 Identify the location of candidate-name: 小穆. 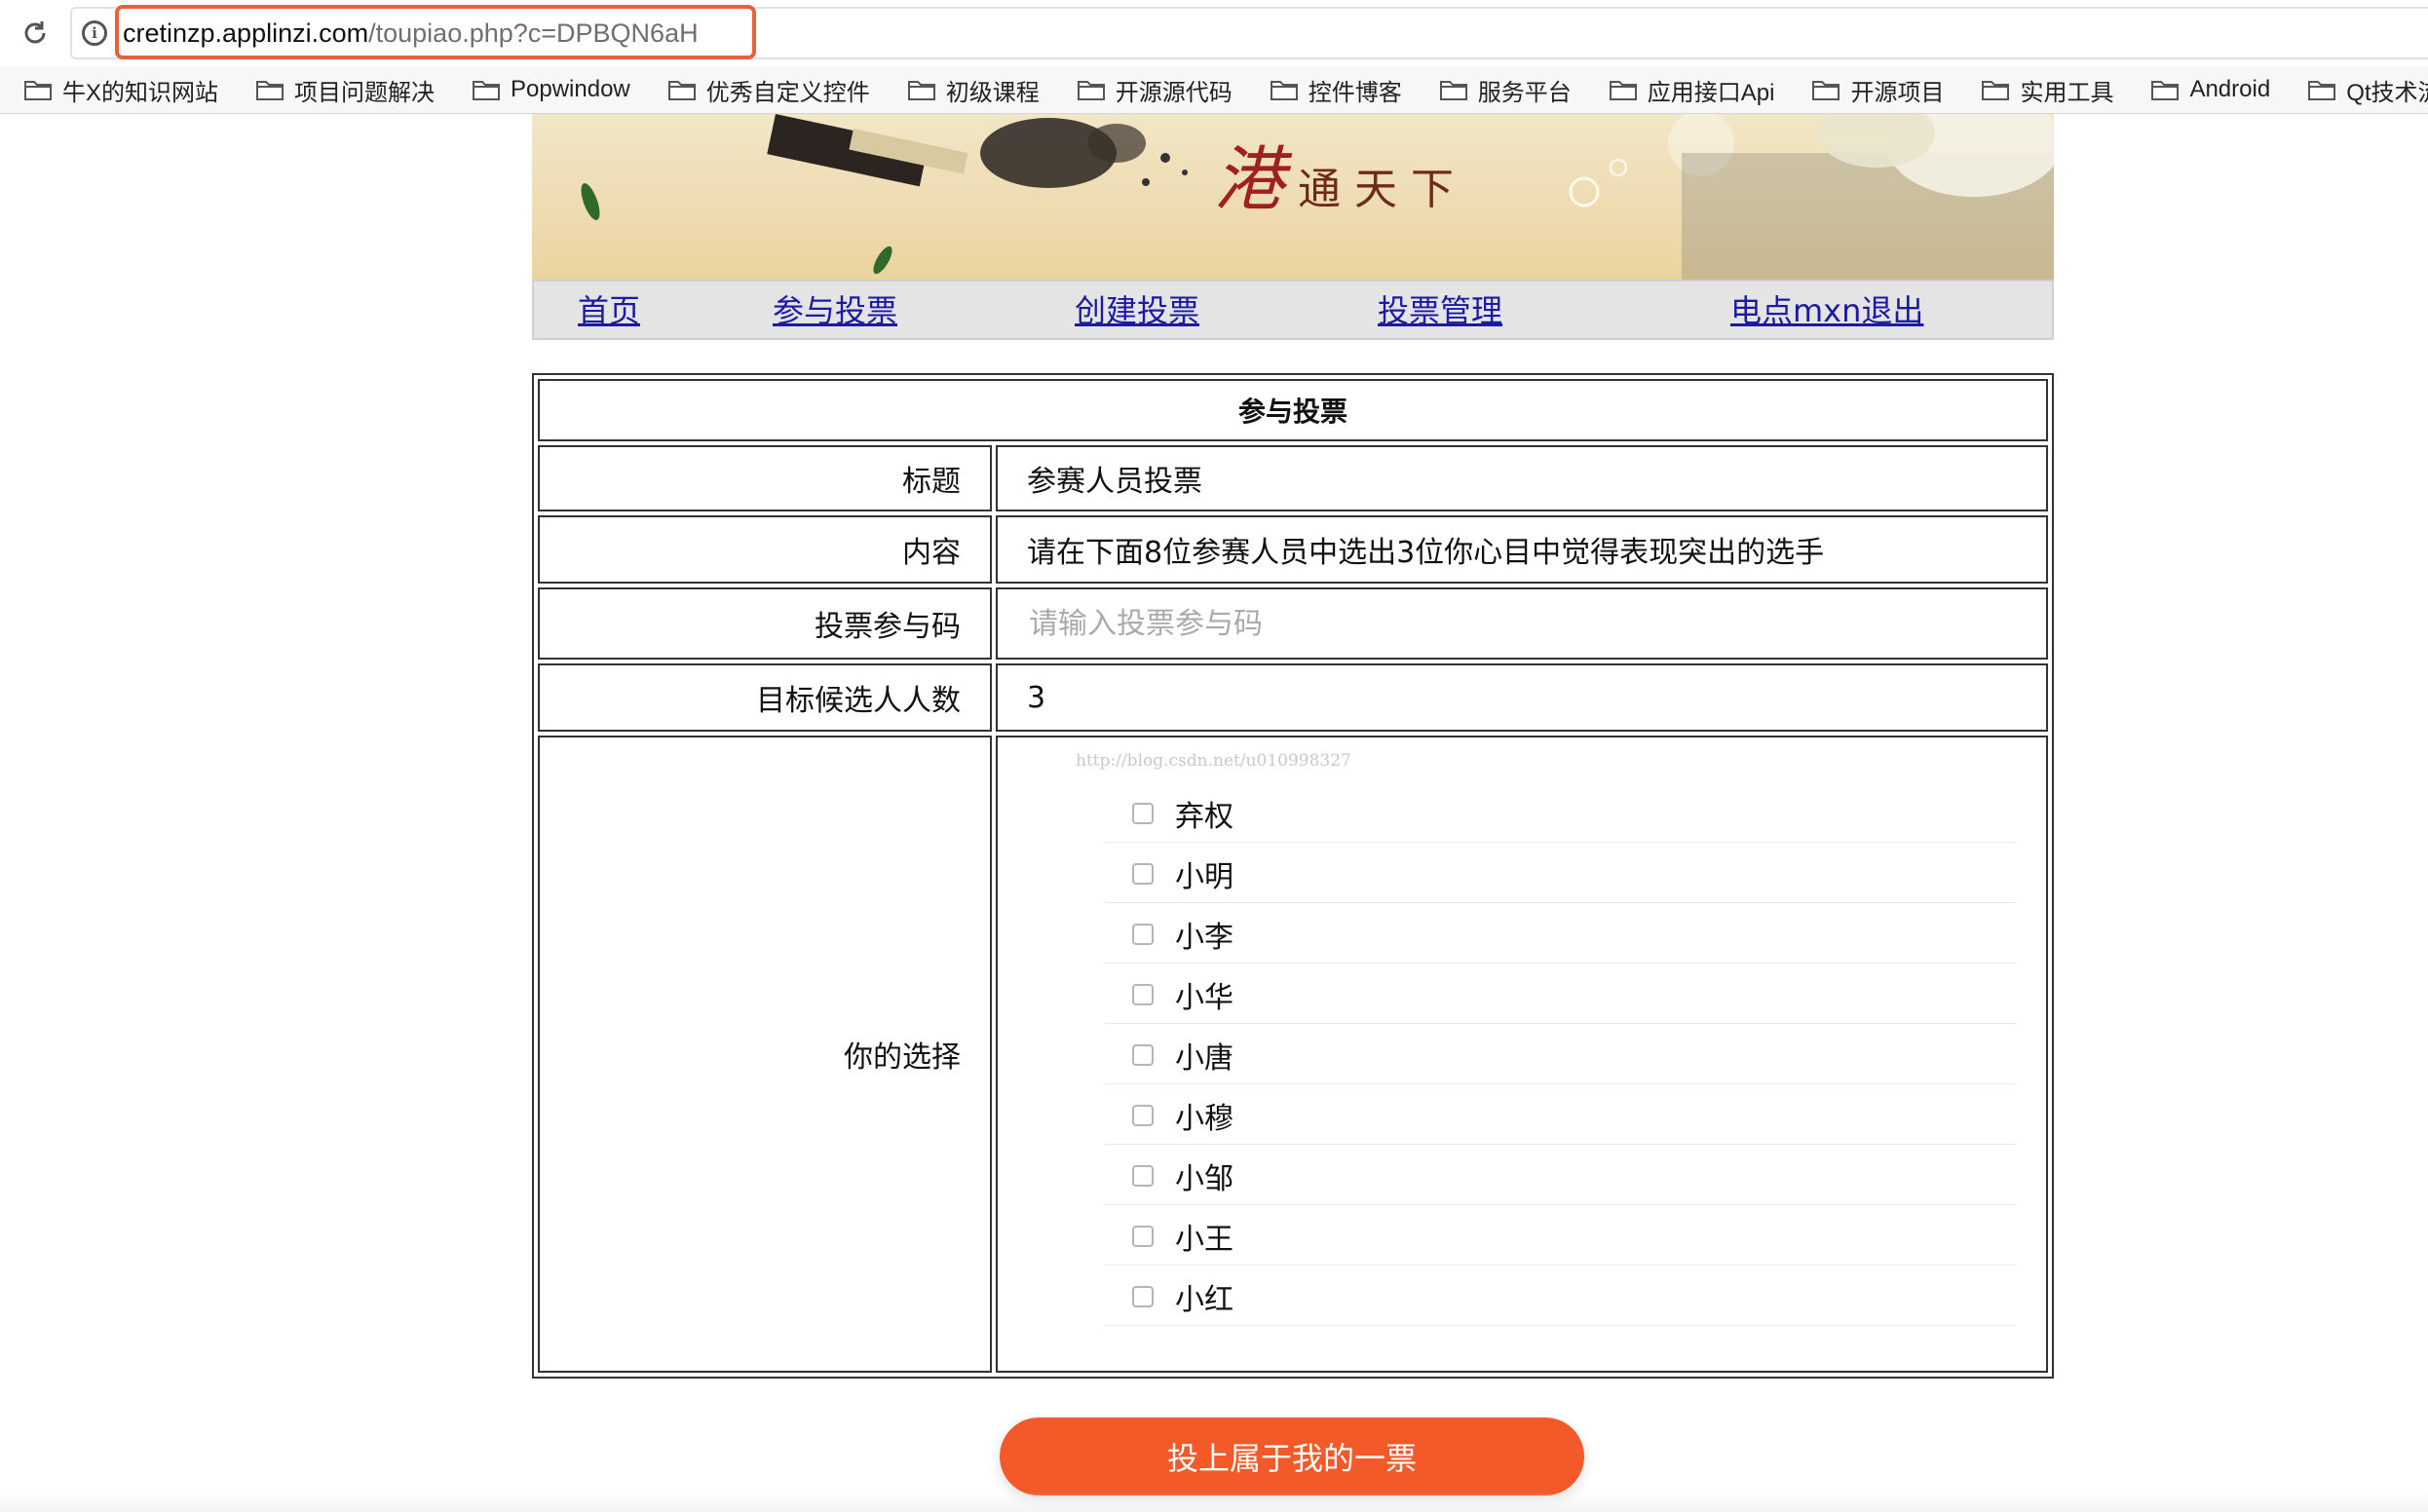
(1204, 1118).